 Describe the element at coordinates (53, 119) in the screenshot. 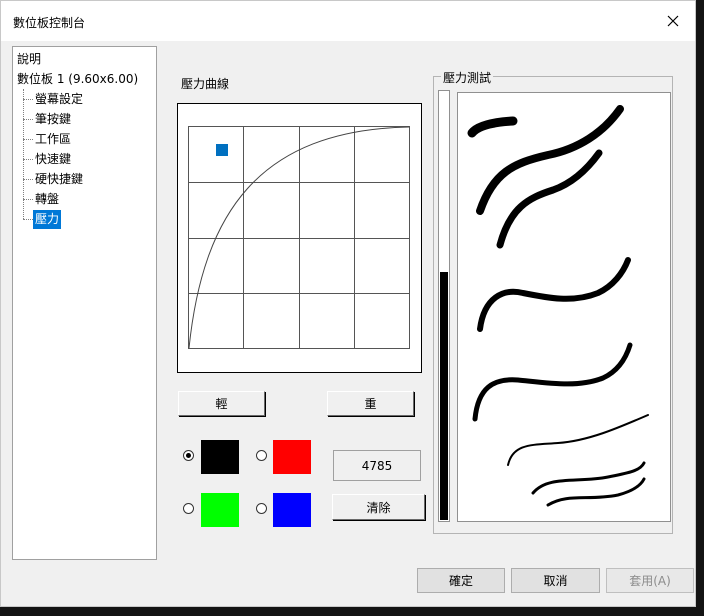

I see `tree-item-pen-buttons: 筆按鍵` at that location.